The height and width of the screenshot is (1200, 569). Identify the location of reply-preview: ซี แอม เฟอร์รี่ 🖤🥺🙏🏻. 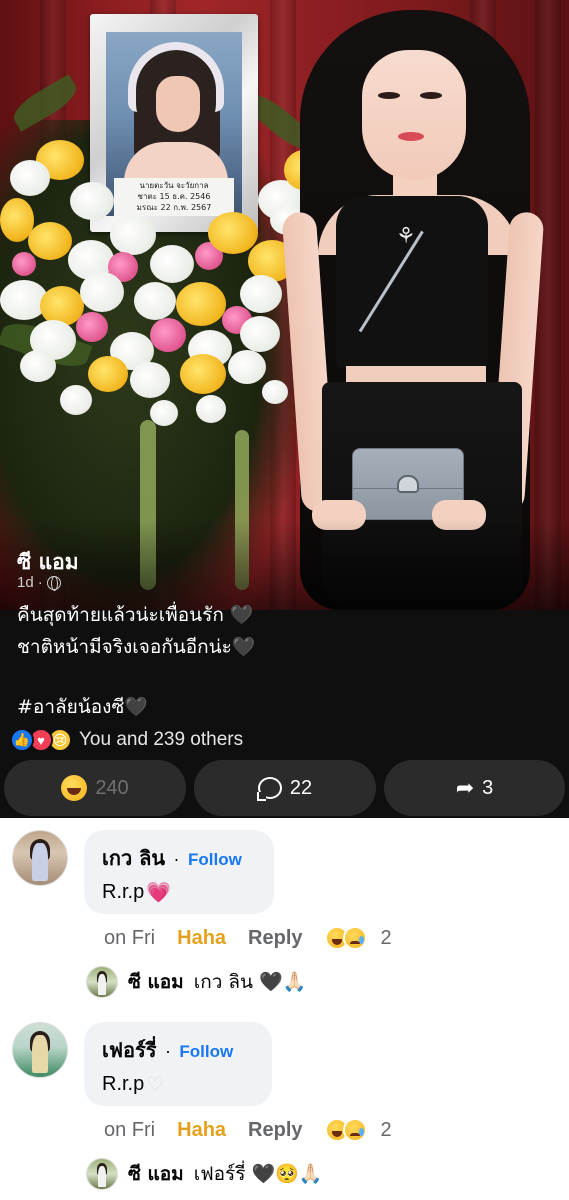
(204, 1174).